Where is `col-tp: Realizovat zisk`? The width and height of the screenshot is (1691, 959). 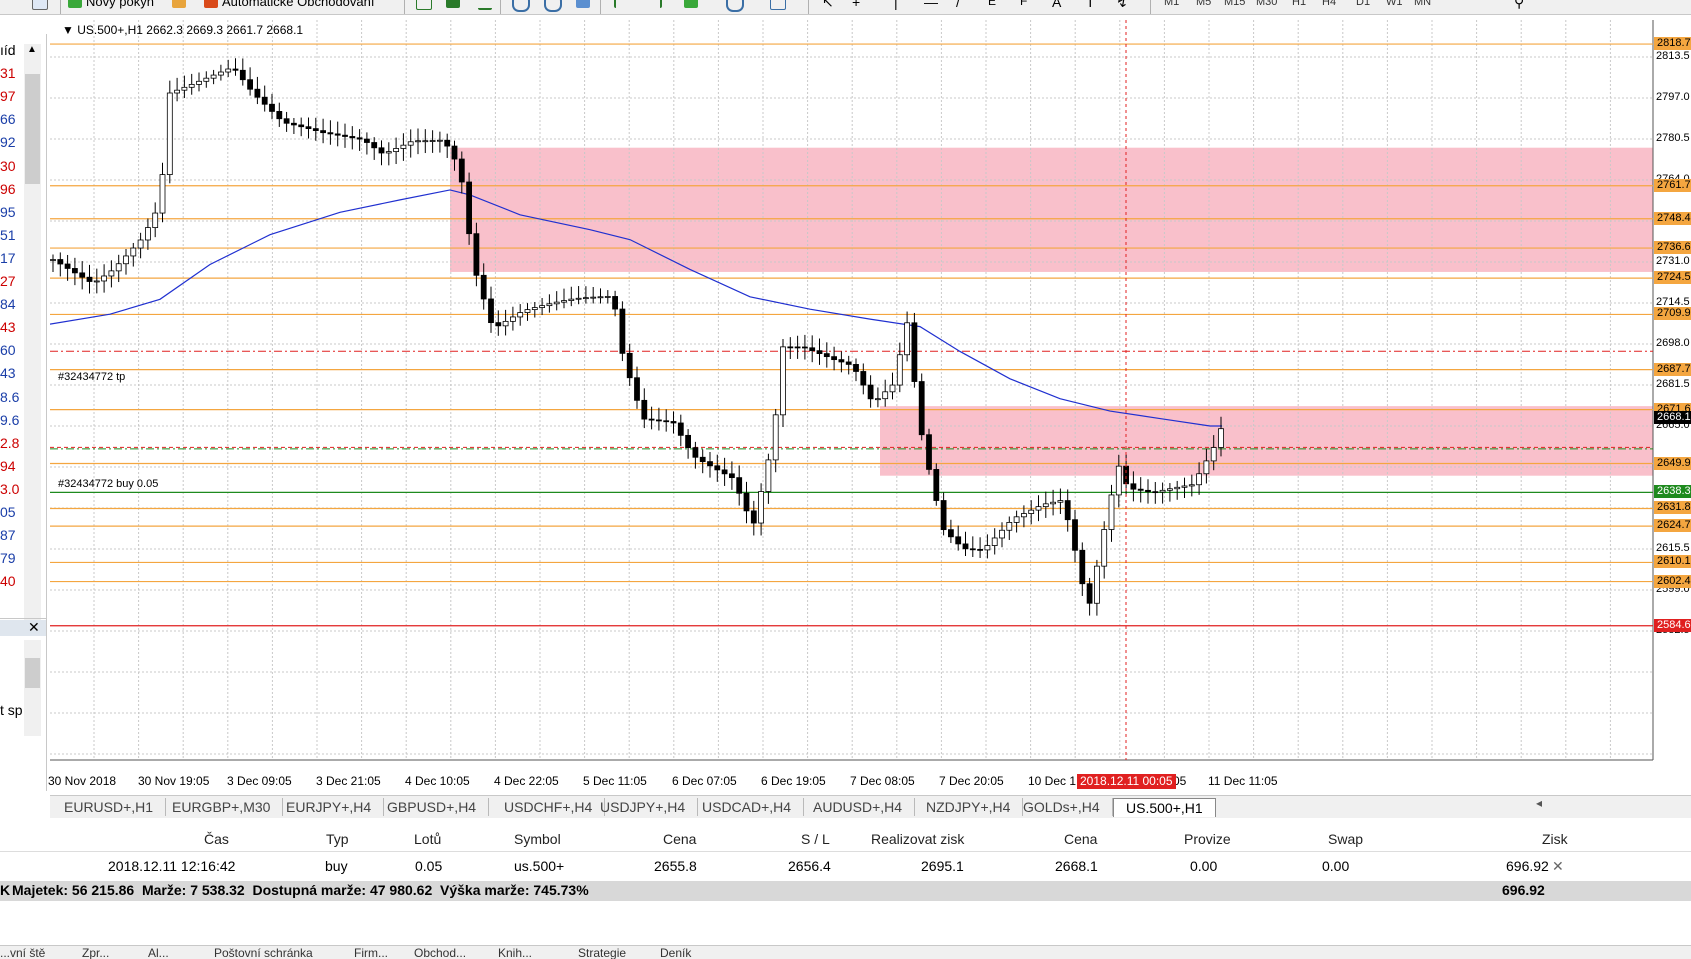 col-tp: Realizovat zisk is located at coordinates (917, 839).